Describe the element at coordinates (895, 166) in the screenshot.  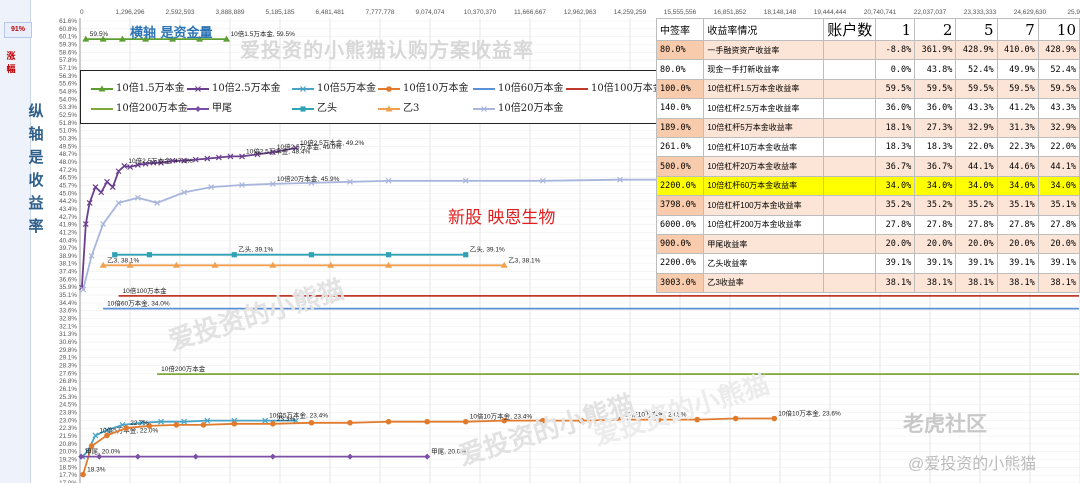
I see `table-cell-value: 36.7%` at that location.